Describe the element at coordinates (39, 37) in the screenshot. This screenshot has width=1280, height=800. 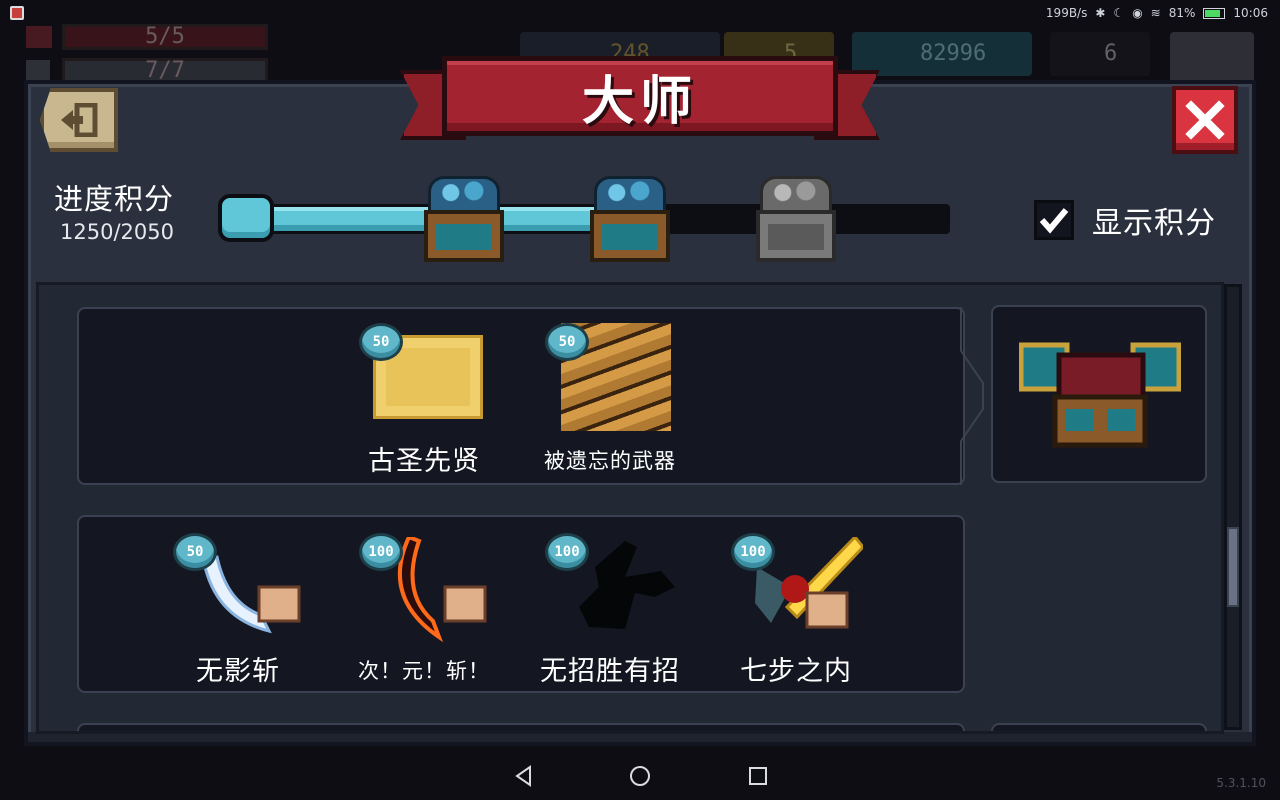
I see `heart-icon` at that location.